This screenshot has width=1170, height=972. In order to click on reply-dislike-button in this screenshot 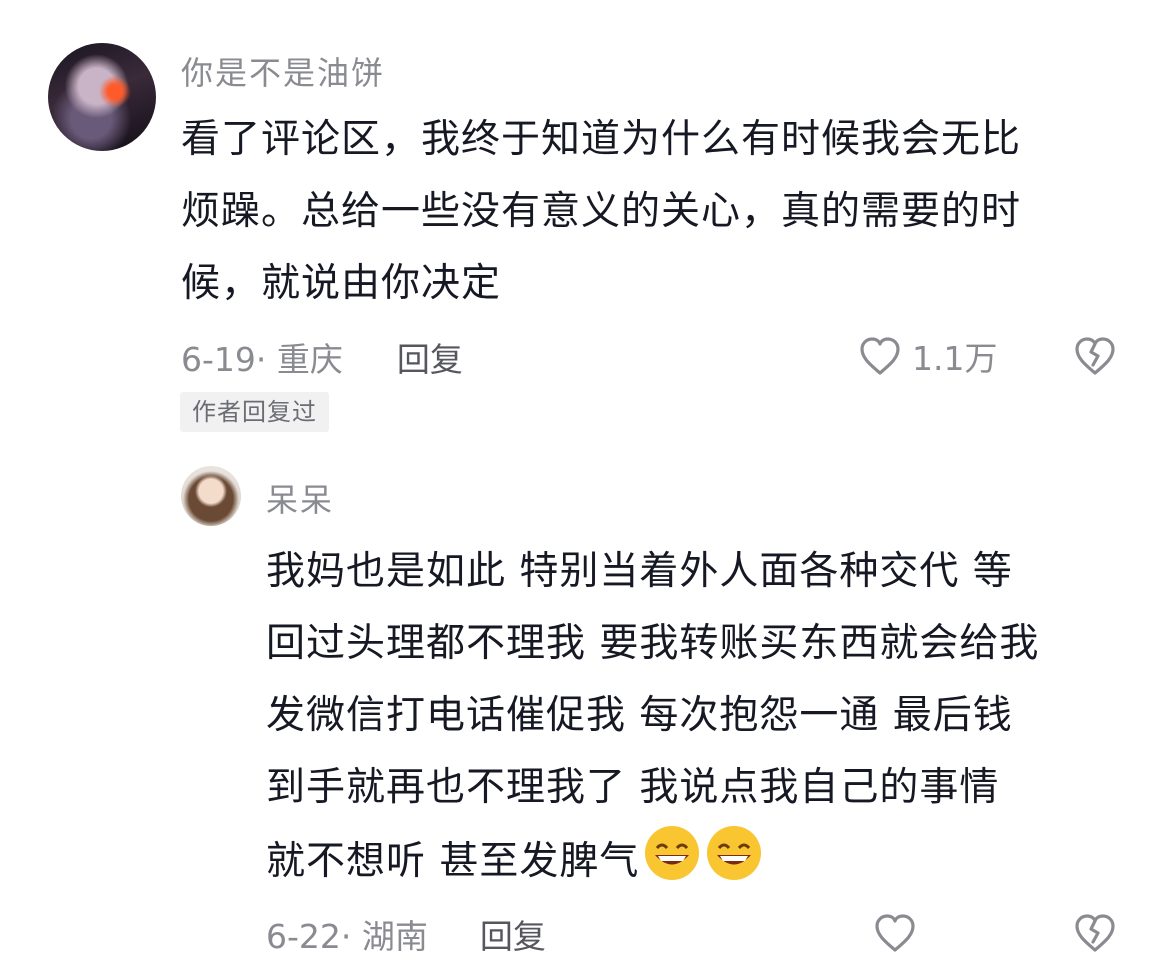, I will do `click(1095, 935)`.